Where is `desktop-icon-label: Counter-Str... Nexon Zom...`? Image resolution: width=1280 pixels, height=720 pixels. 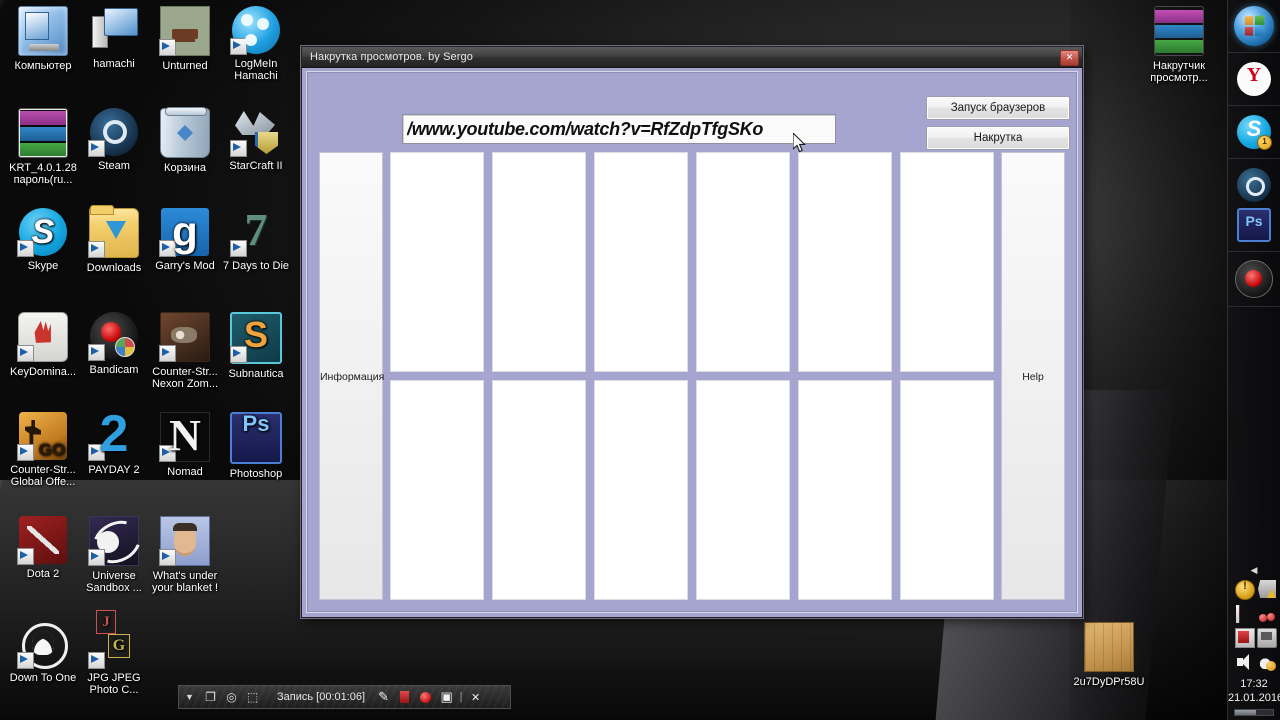
desktop-icon-label: Counter-Str... Nexon Zom... is located at coordinates (185, 378).